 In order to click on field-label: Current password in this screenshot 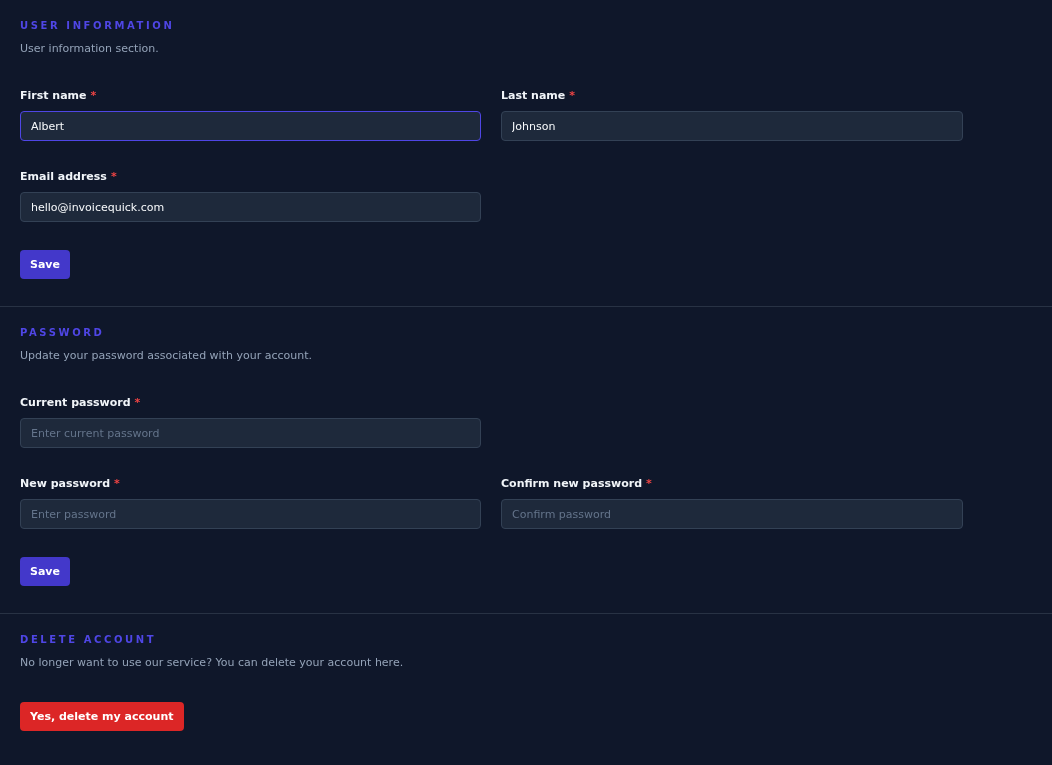, I will do `click(75, 403)`.